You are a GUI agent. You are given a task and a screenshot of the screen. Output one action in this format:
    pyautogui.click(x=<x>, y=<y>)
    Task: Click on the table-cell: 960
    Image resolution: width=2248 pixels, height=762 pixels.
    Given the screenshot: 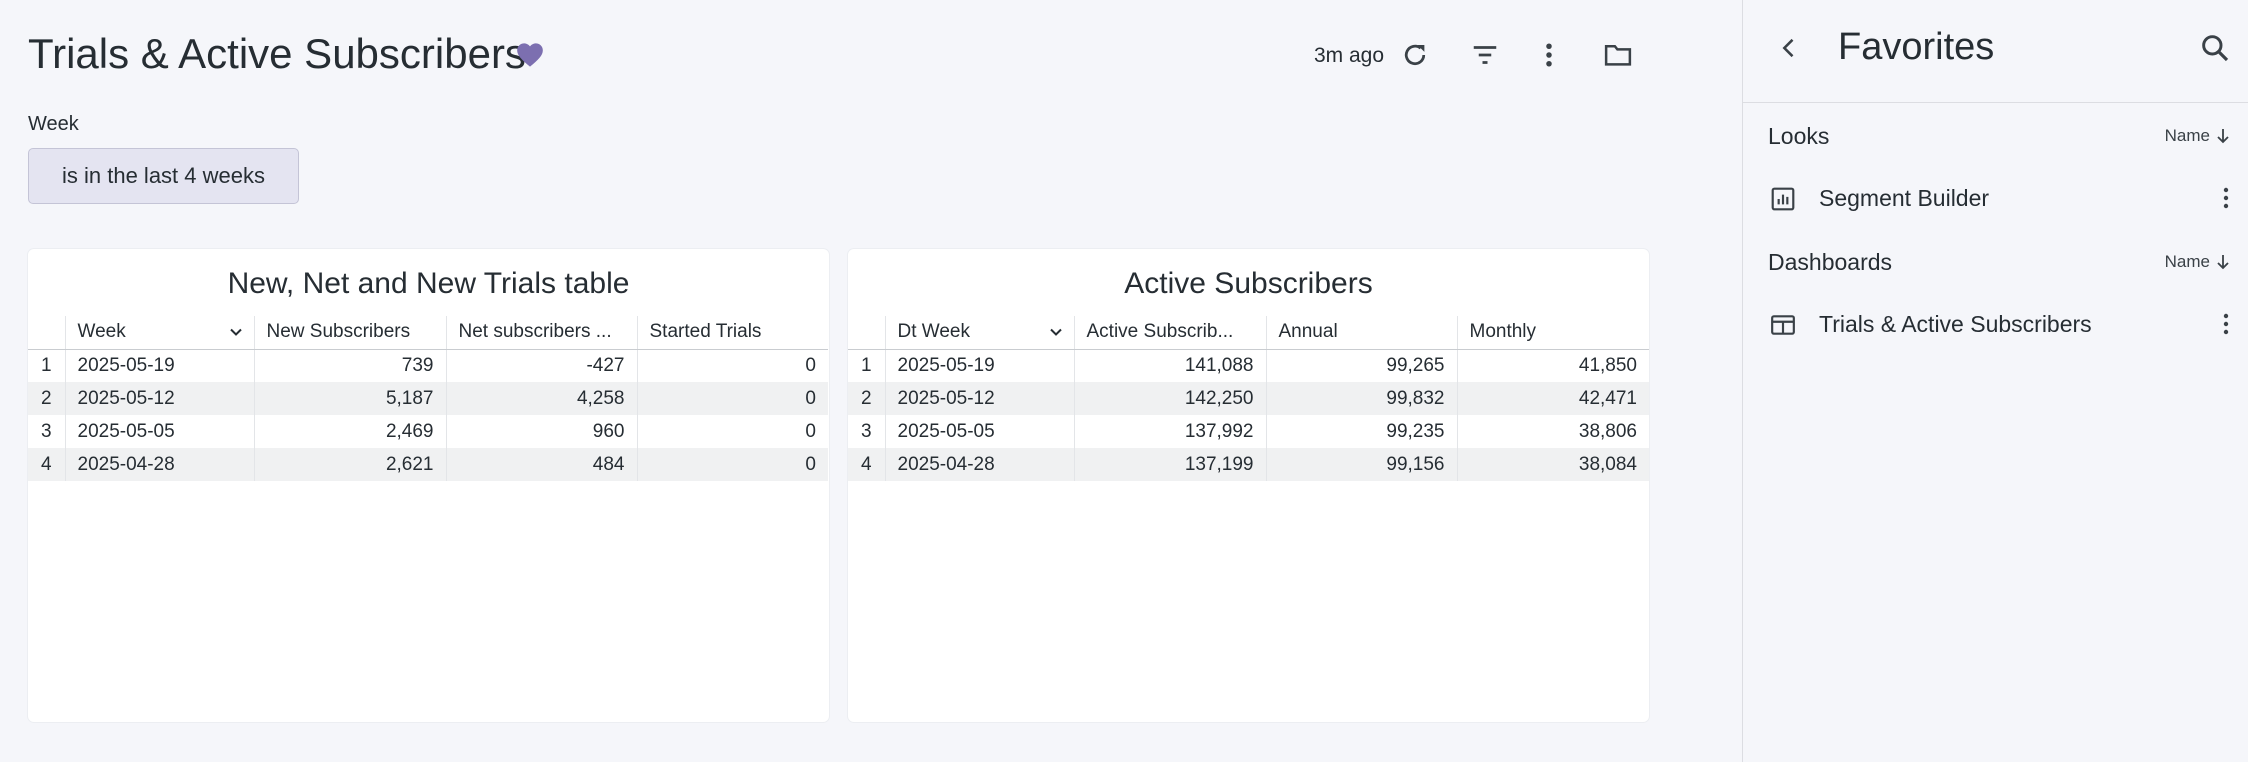 What is the action you would take?
    pyautogui.click(x=541, y=431)
    